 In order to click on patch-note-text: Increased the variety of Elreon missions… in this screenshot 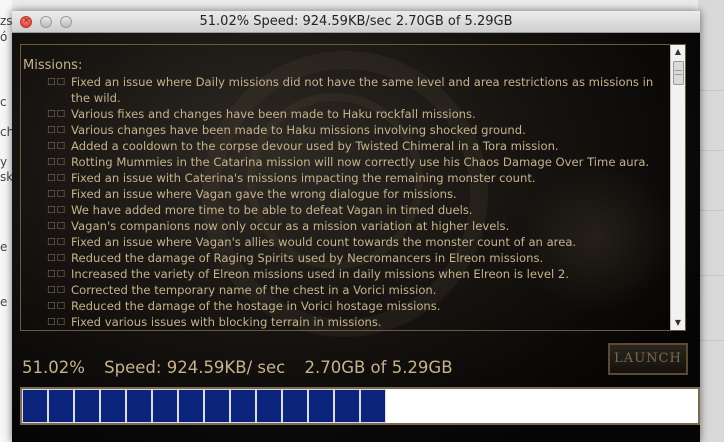, I will do `click(320, 274)`.